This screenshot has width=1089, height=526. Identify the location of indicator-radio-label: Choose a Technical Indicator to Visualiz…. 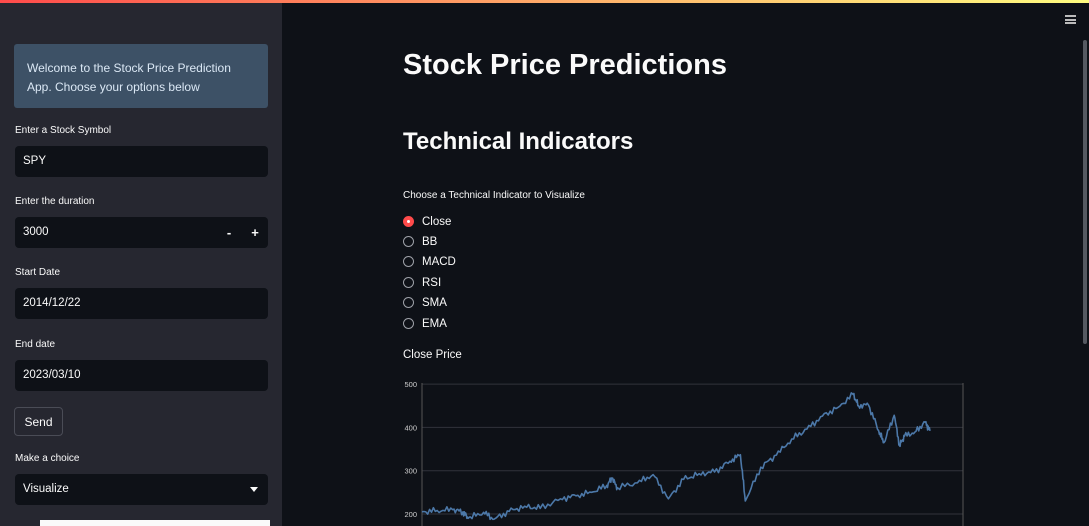
(494, 195).